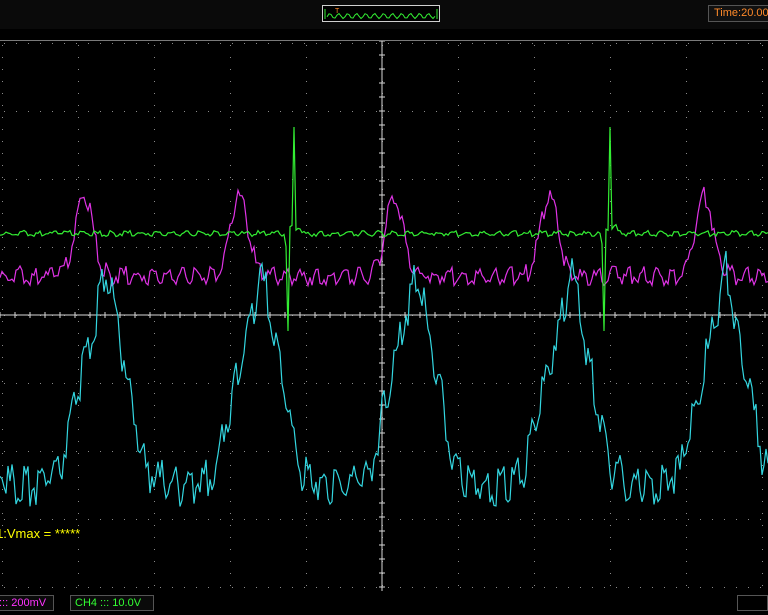  What do you see at coordinates (381, 13) in the screenshot?
I see `trigger-position-indicator: T` at bounding box center [381, 13].